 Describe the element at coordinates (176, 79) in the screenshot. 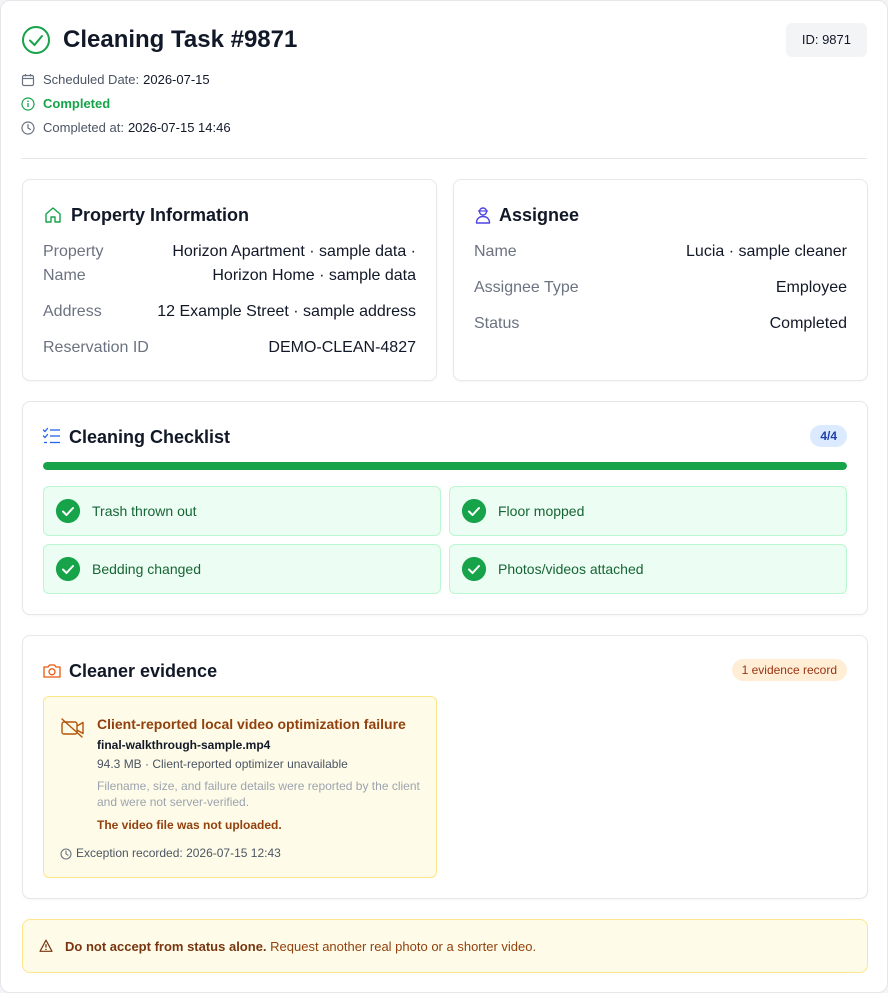

I see `scheduled-value: 2026-07-15` at that location.